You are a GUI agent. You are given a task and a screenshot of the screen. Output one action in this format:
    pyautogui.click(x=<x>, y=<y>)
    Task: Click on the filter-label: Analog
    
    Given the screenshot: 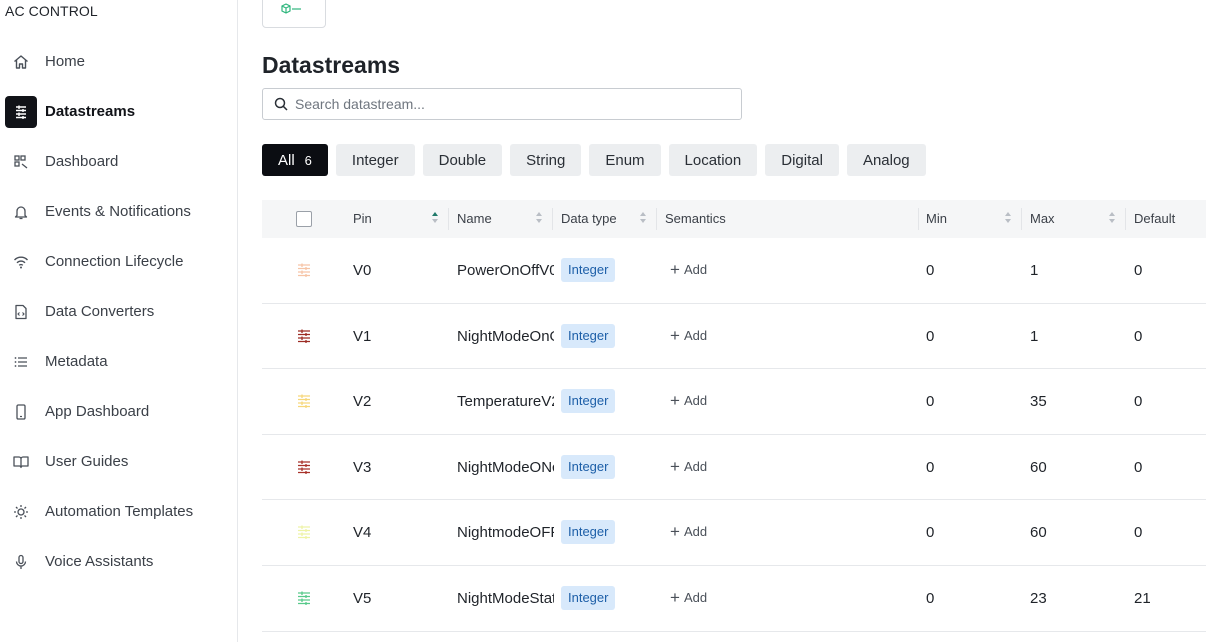 What is the action you would take?
    pyautogui.click(x=886, y=160)
    